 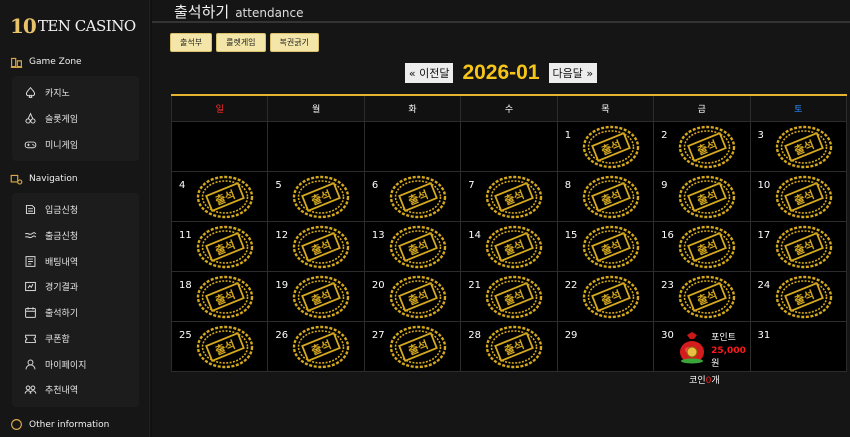 What do you see at coordinates (30, 235) in the screenshot?
I see `withdraw-icon` at bounding box center [30, 235].